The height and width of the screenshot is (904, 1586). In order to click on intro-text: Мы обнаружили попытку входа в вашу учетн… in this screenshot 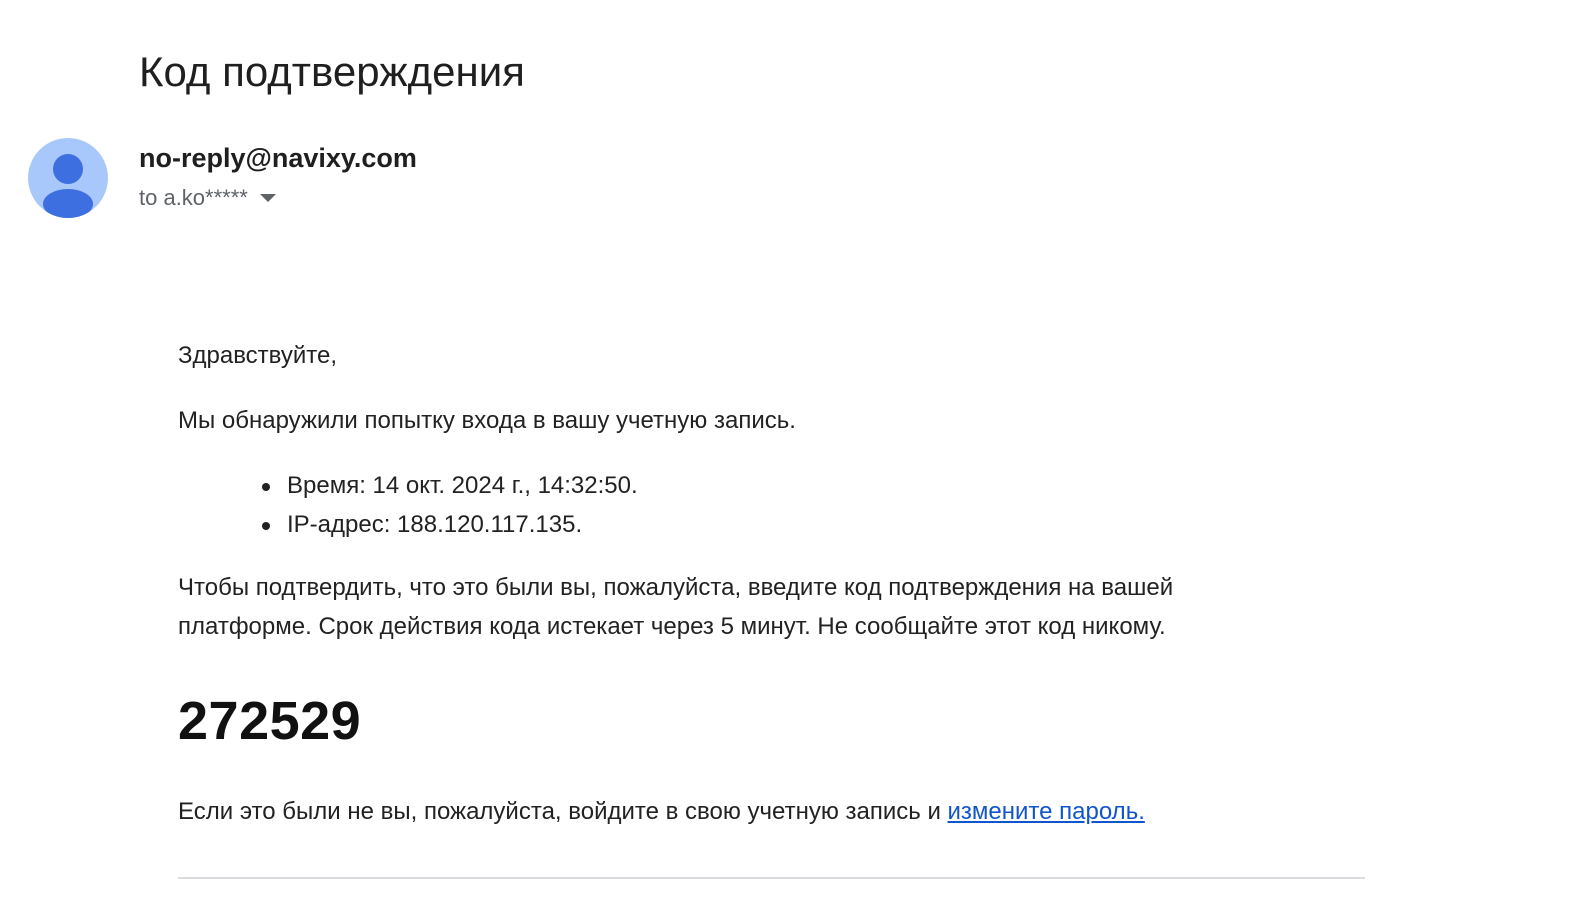, I will do `click(487, 420)`.